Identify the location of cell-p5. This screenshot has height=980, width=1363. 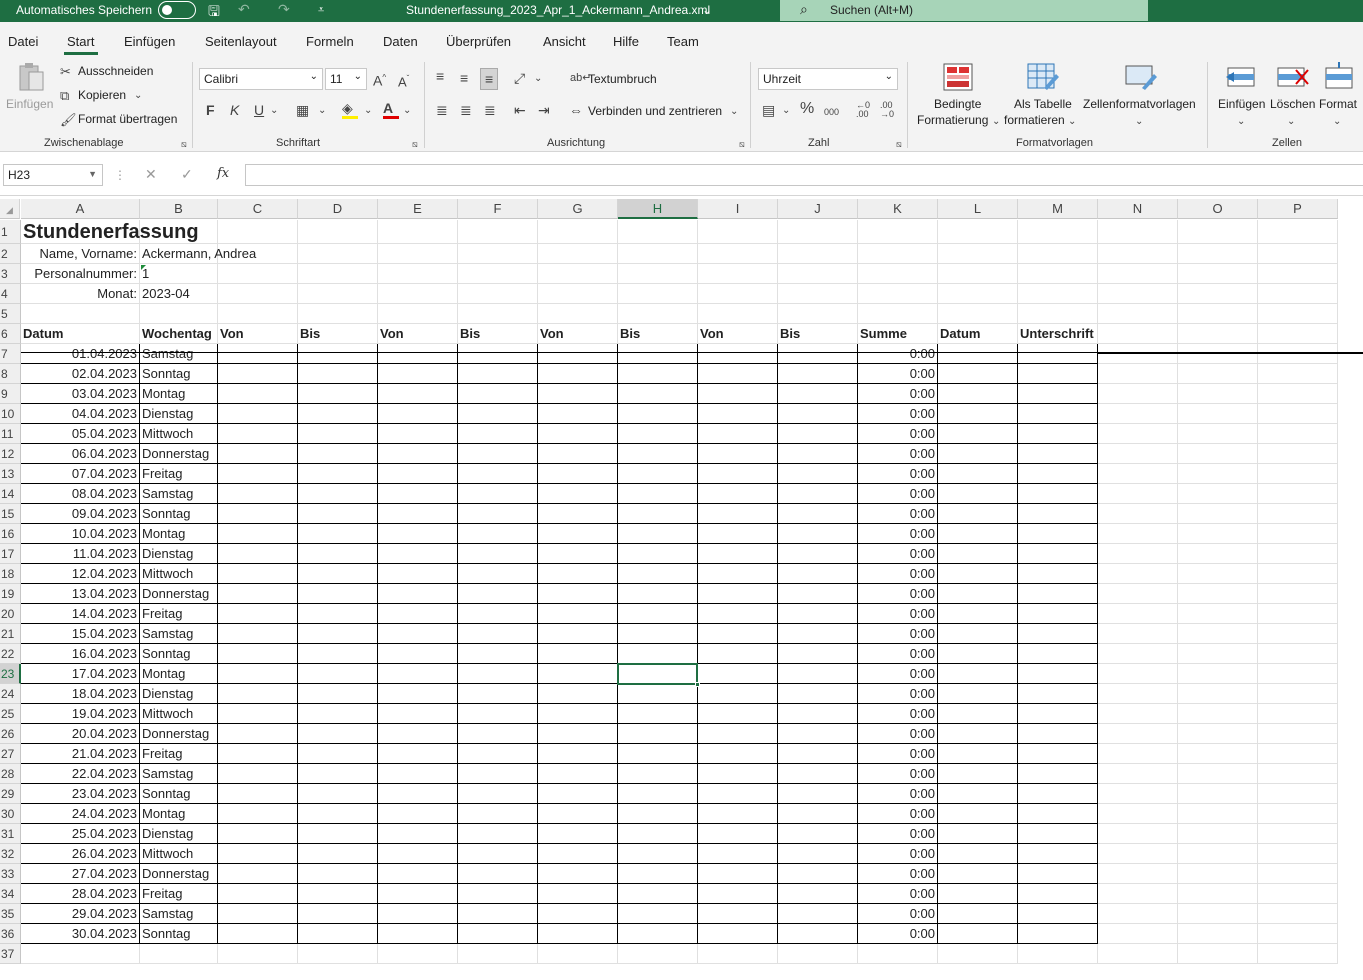
(1298, 314).